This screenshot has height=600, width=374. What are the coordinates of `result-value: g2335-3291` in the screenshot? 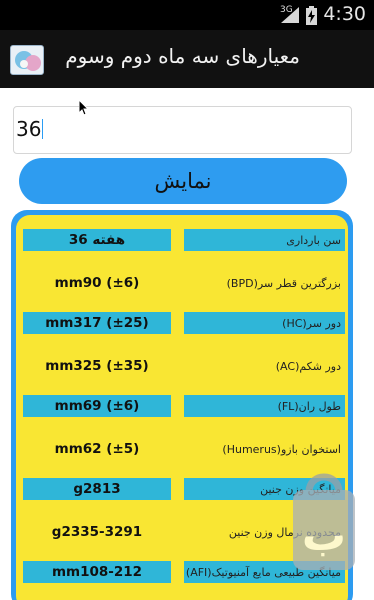 It's located at (97, 532).